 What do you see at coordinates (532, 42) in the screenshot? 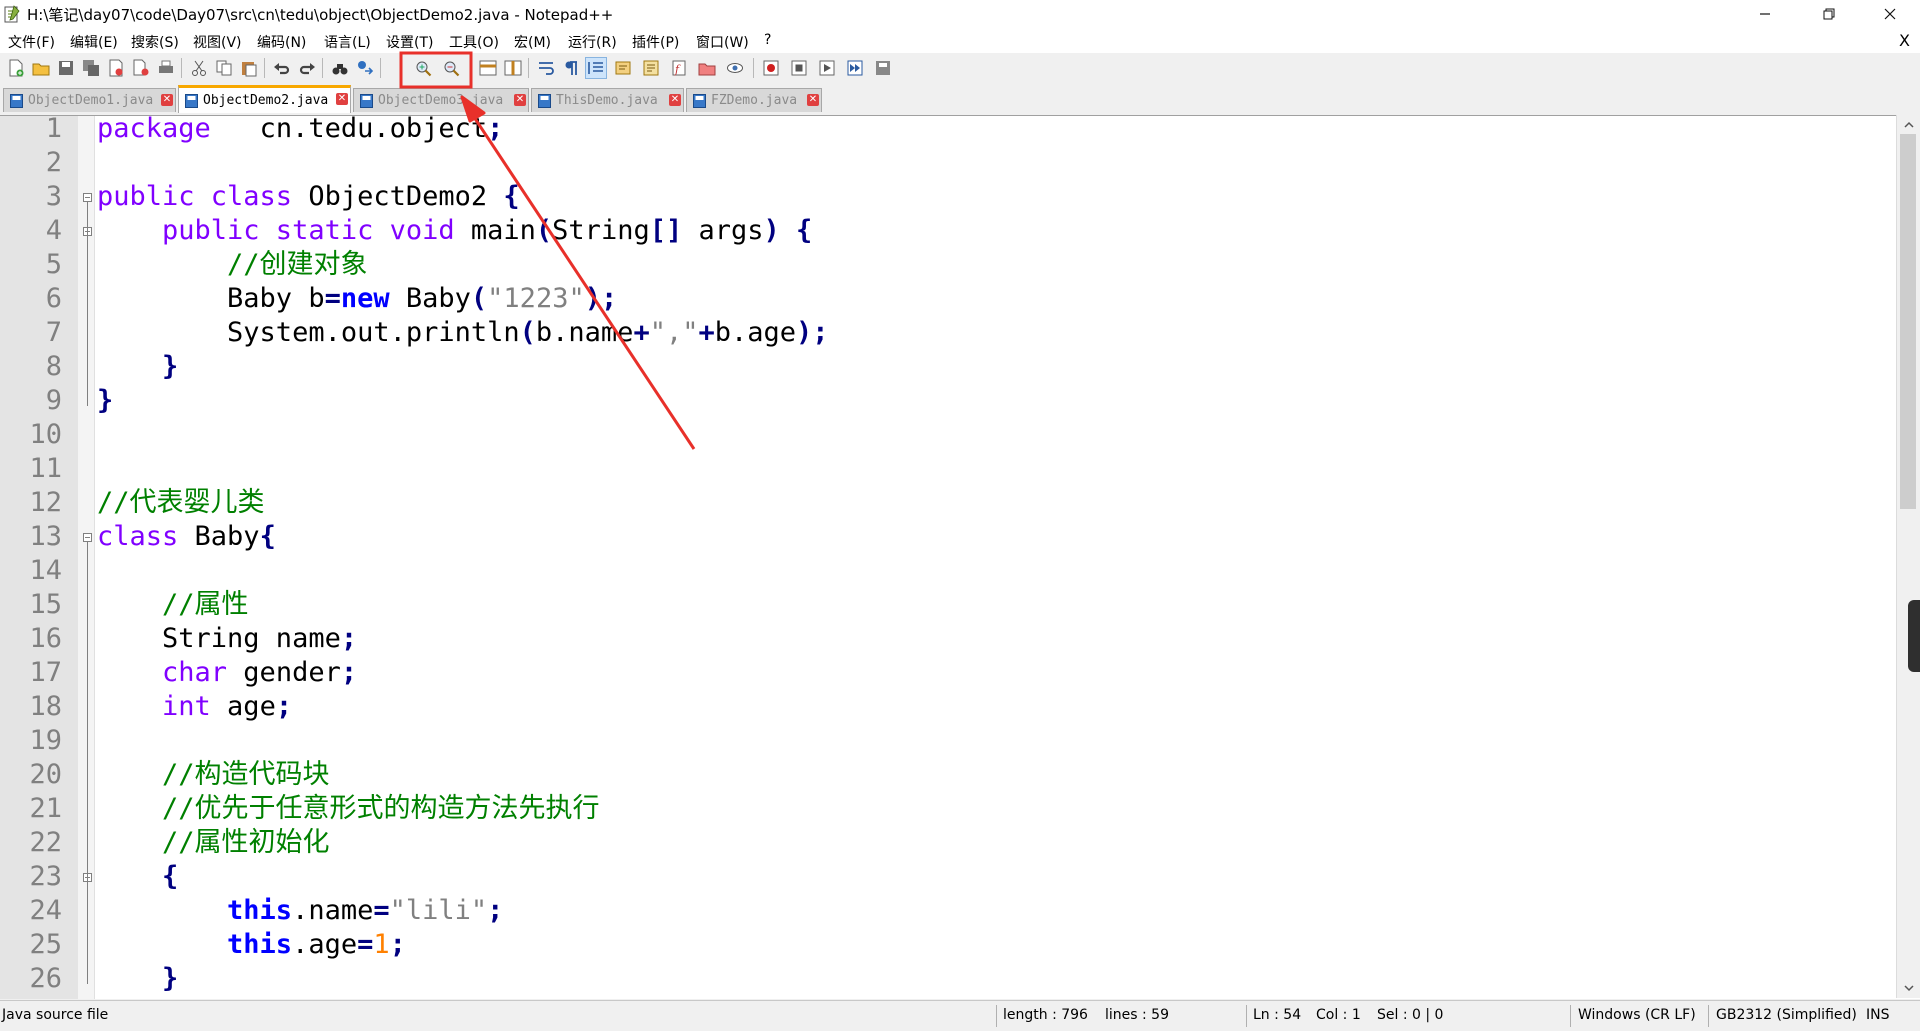
I see `menu-macro: 宏(M)` at bounding box center [532, 42].